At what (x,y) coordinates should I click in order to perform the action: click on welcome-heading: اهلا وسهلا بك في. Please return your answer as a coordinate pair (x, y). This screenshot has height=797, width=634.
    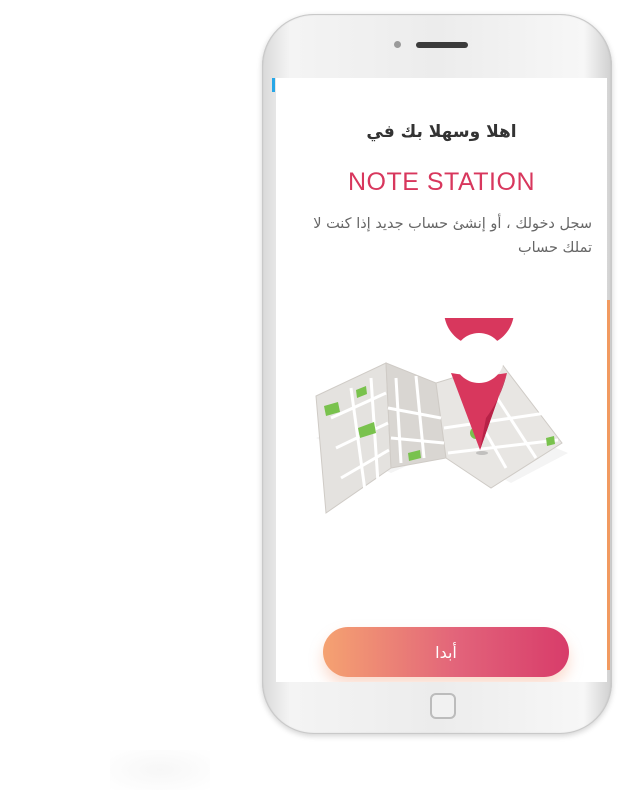
    Looking at the image, I should click on (441, 132).